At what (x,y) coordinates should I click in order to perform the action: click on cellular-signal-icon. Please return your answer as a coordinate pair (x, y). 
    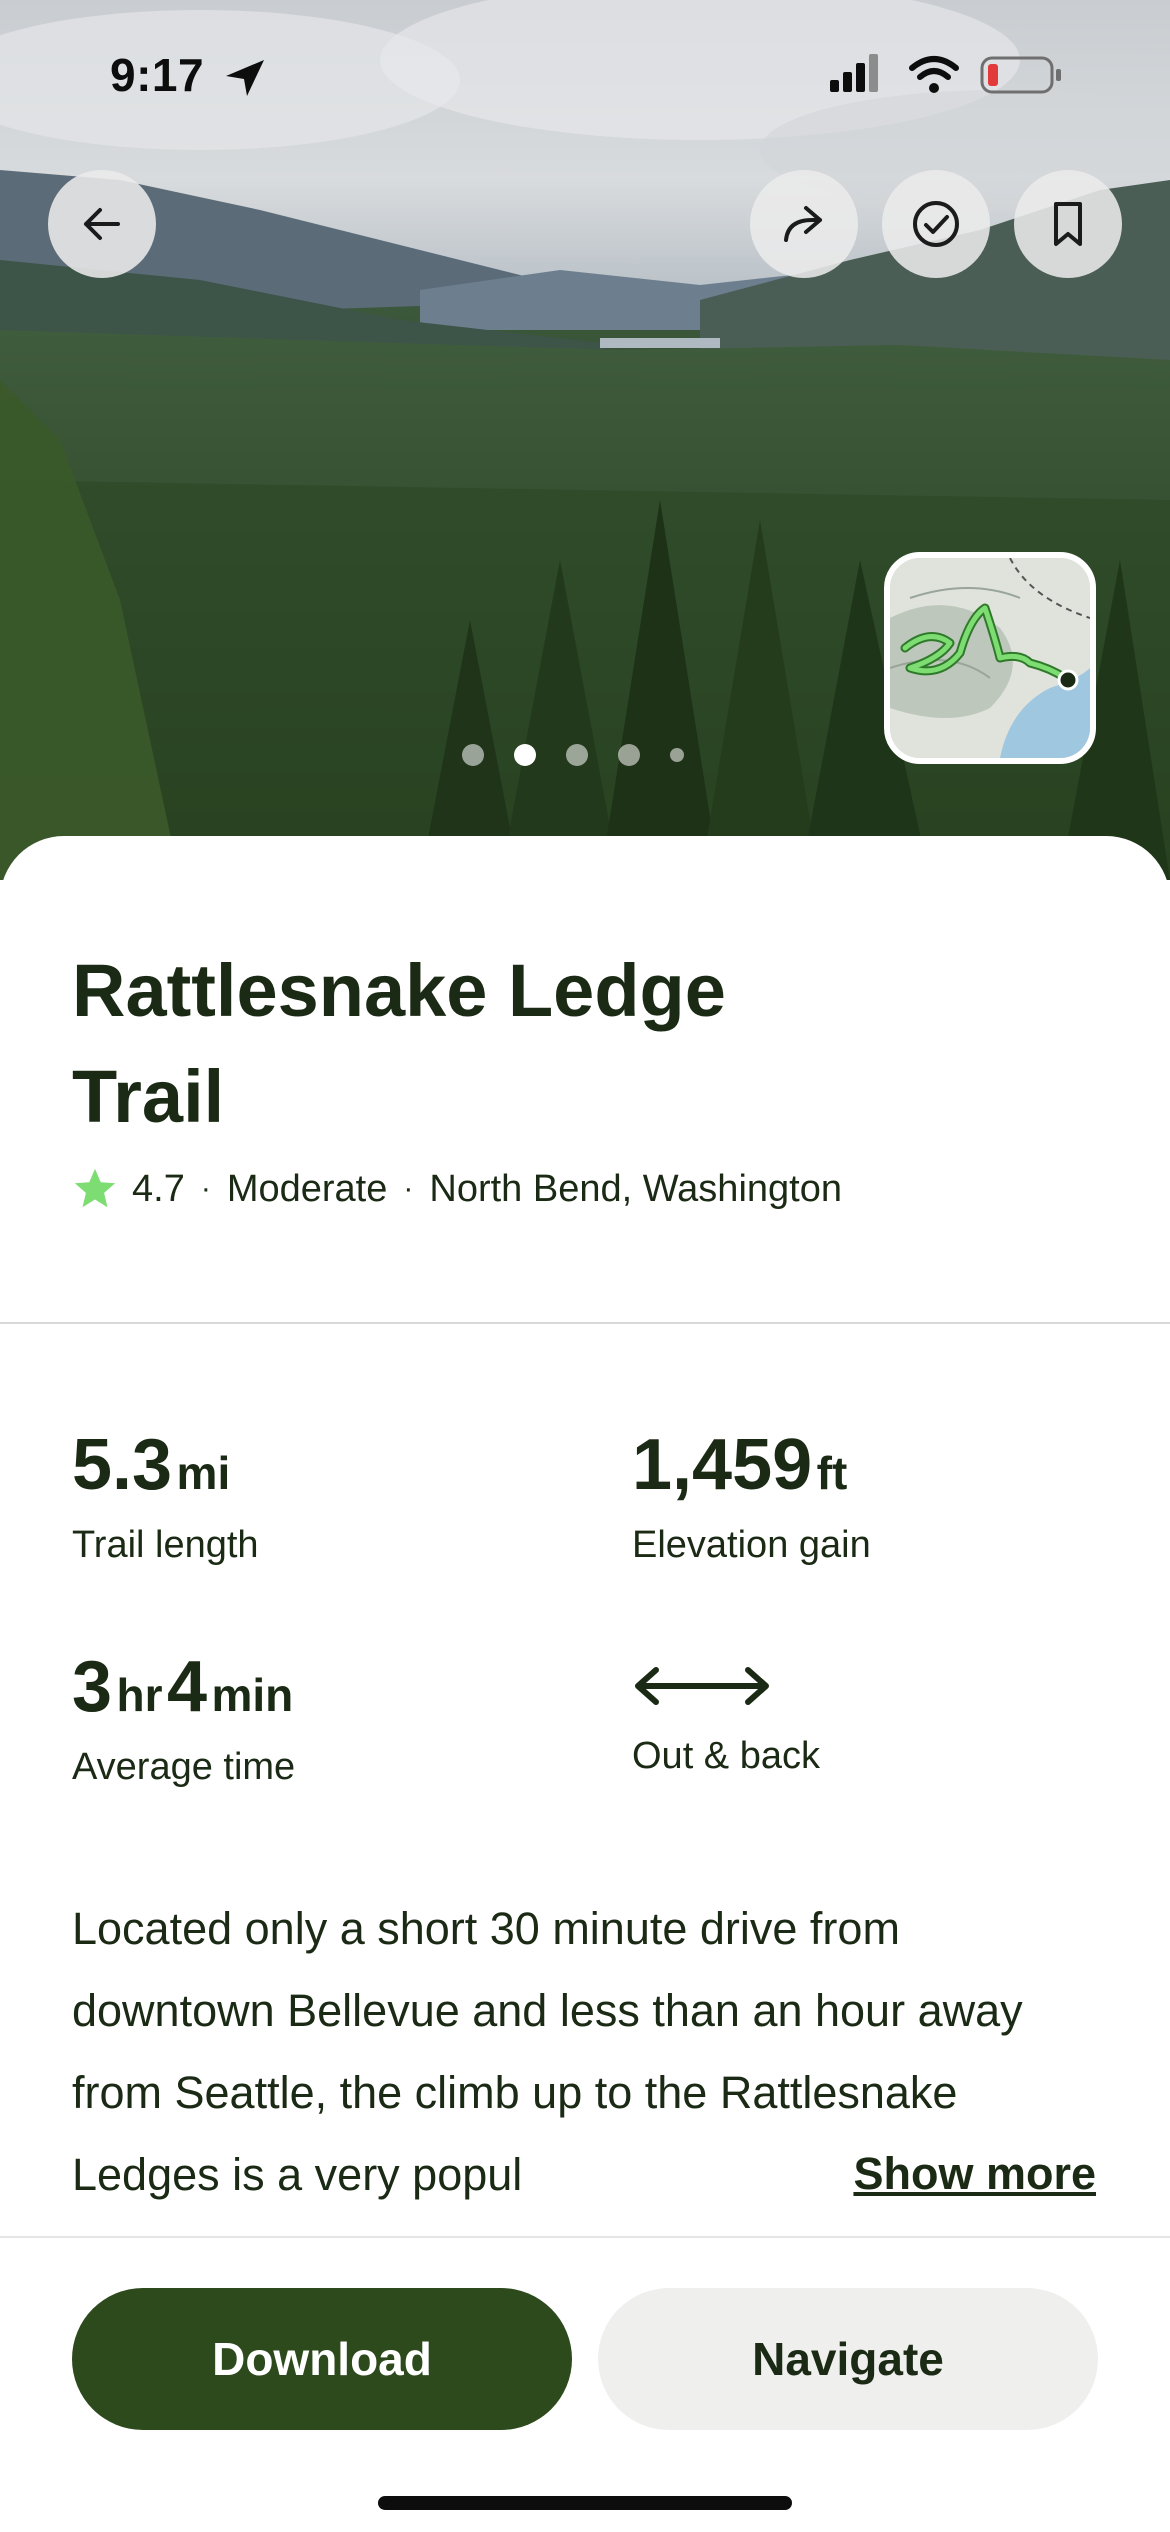
    Looking at the image, I should click on (854, 73).